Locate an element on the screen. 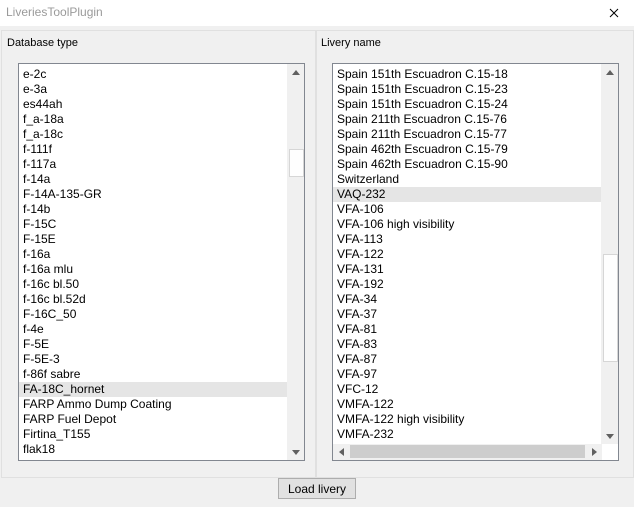 Image resolution: width=634 pixels, height=507 pixels. database-type-list-item: f-16a mlu is located at coordinates (153, 269).